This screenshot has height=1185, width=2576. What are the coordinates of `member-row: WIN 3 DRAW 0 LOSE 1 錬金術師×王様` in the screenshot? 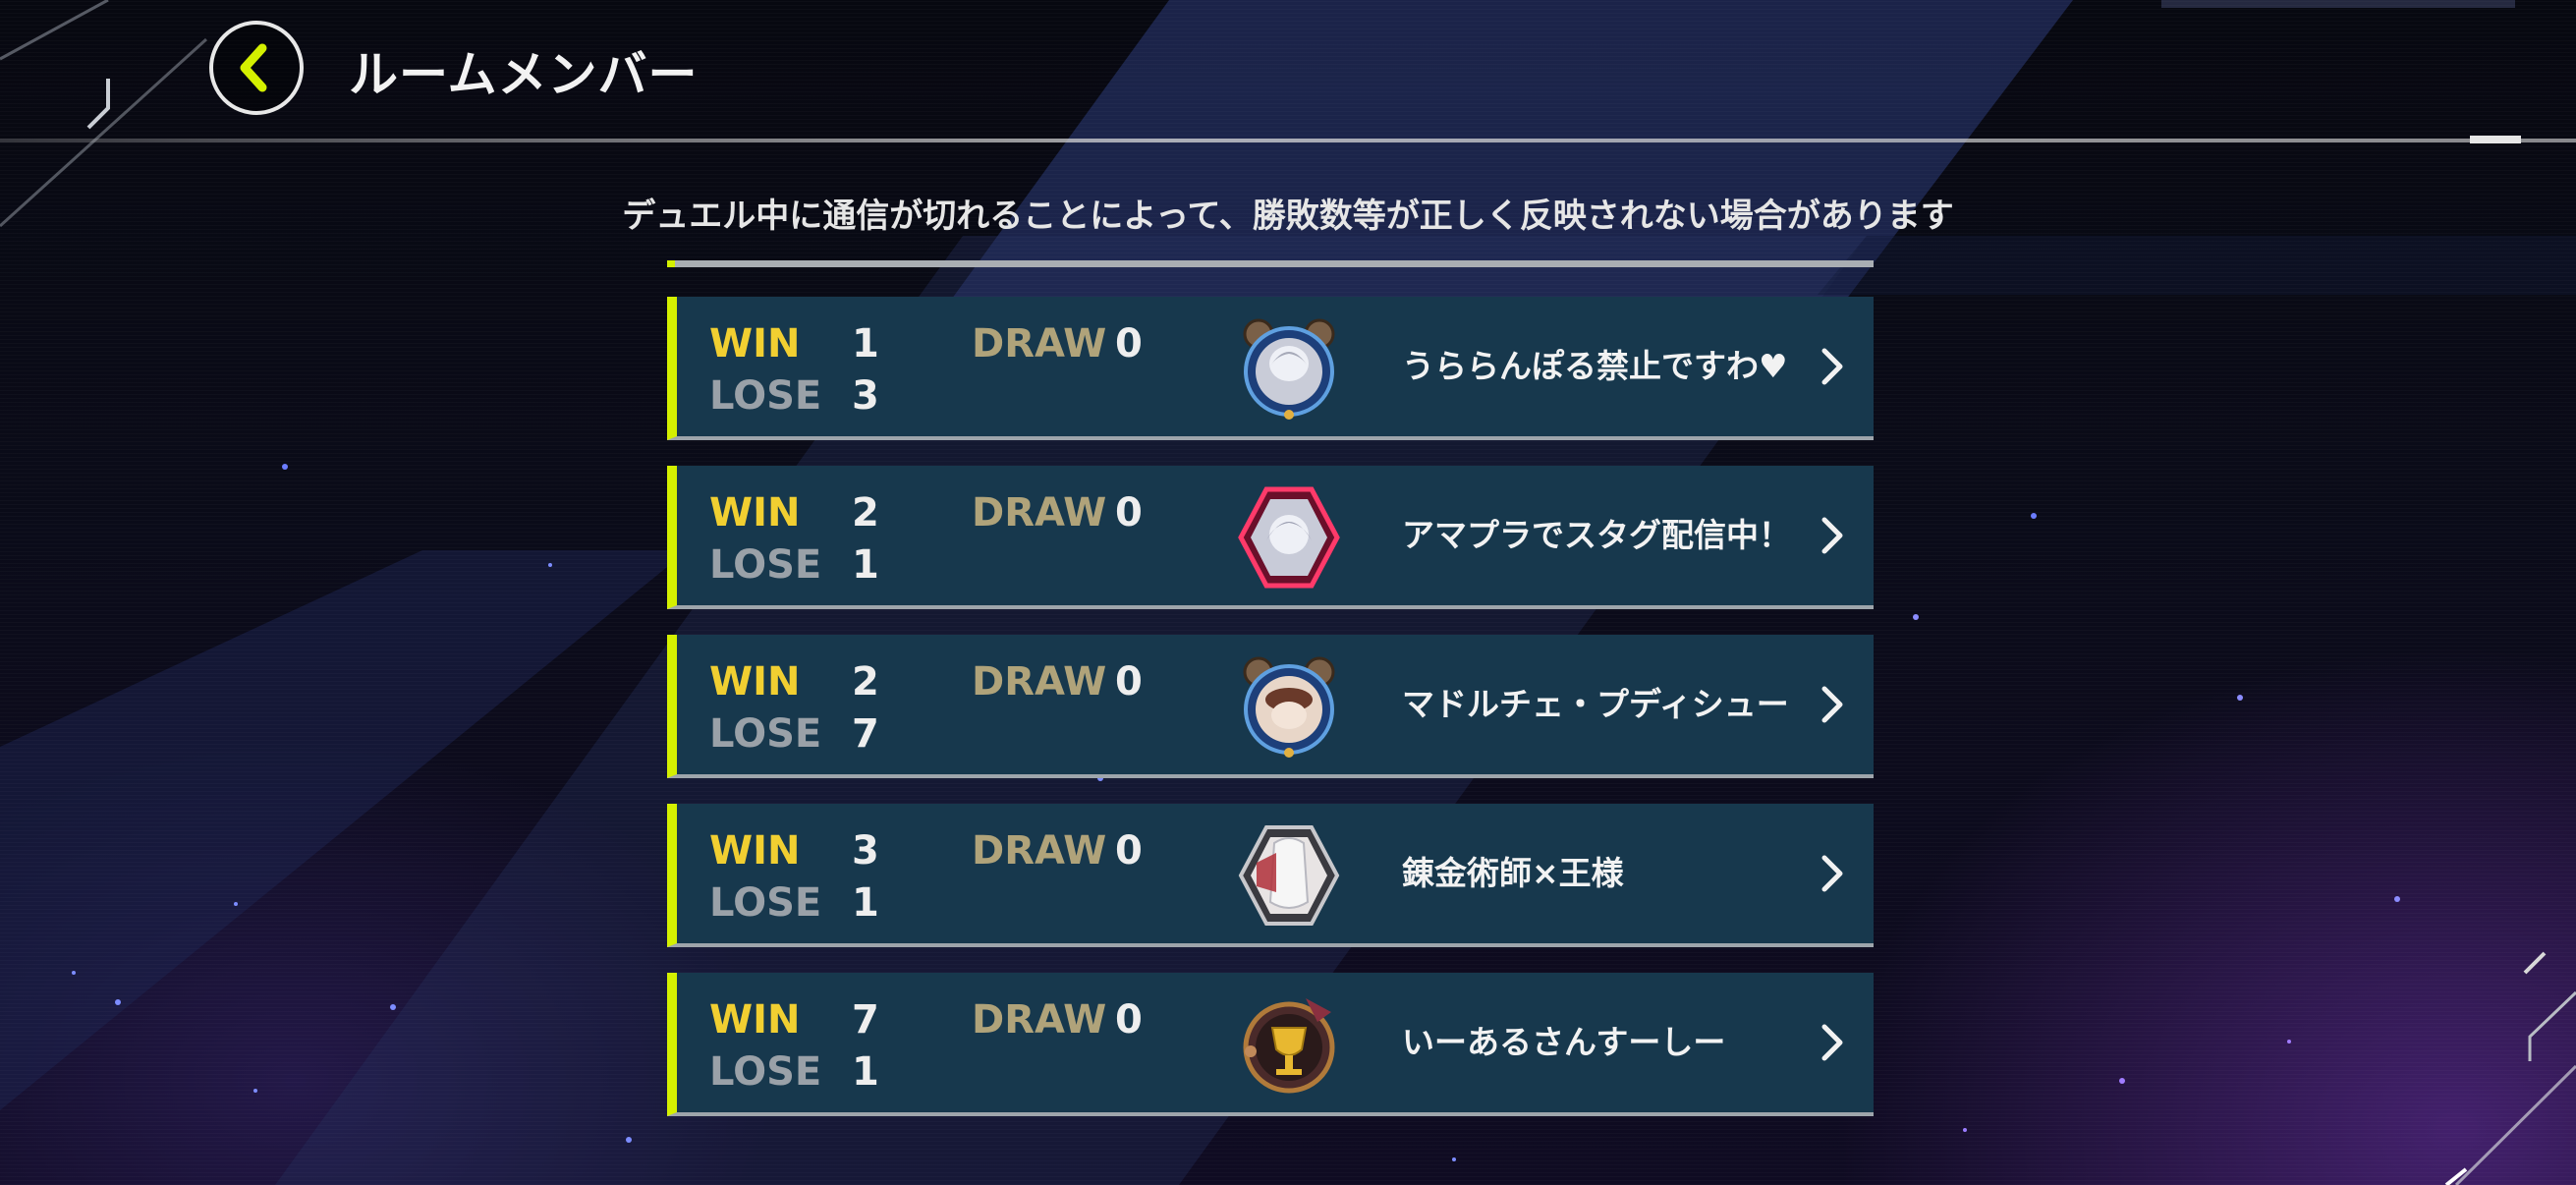 It's located at (1270, 876).